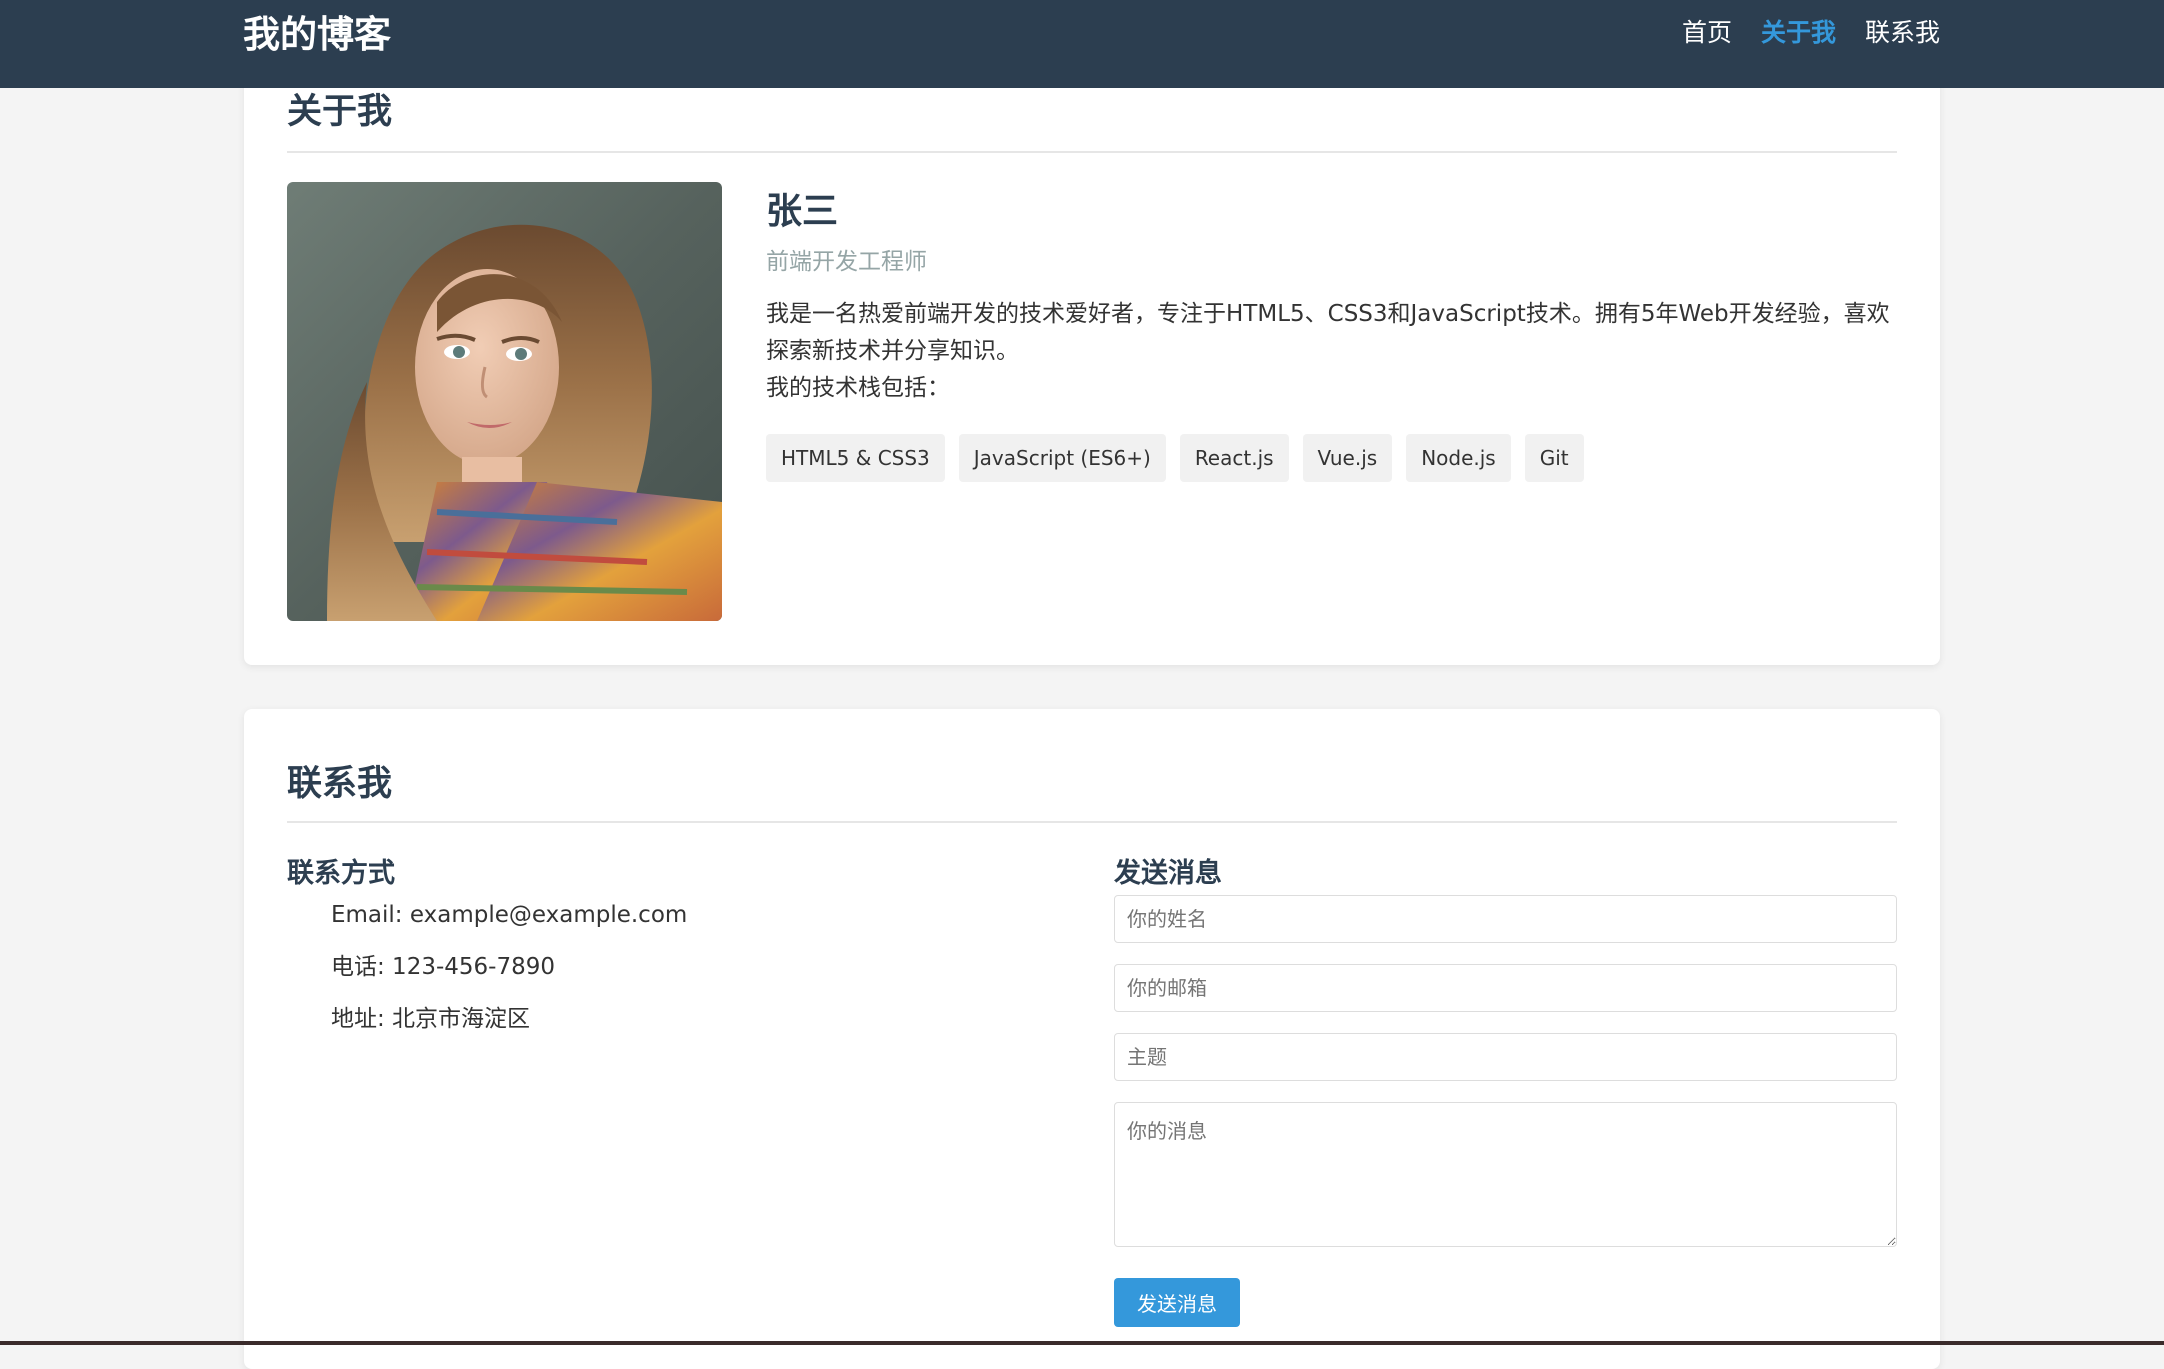 This screenshot has height=1369, width=2164. Describe the element at coordinates (1092, 152) in the screenshot. I see `about-divider` at that location.